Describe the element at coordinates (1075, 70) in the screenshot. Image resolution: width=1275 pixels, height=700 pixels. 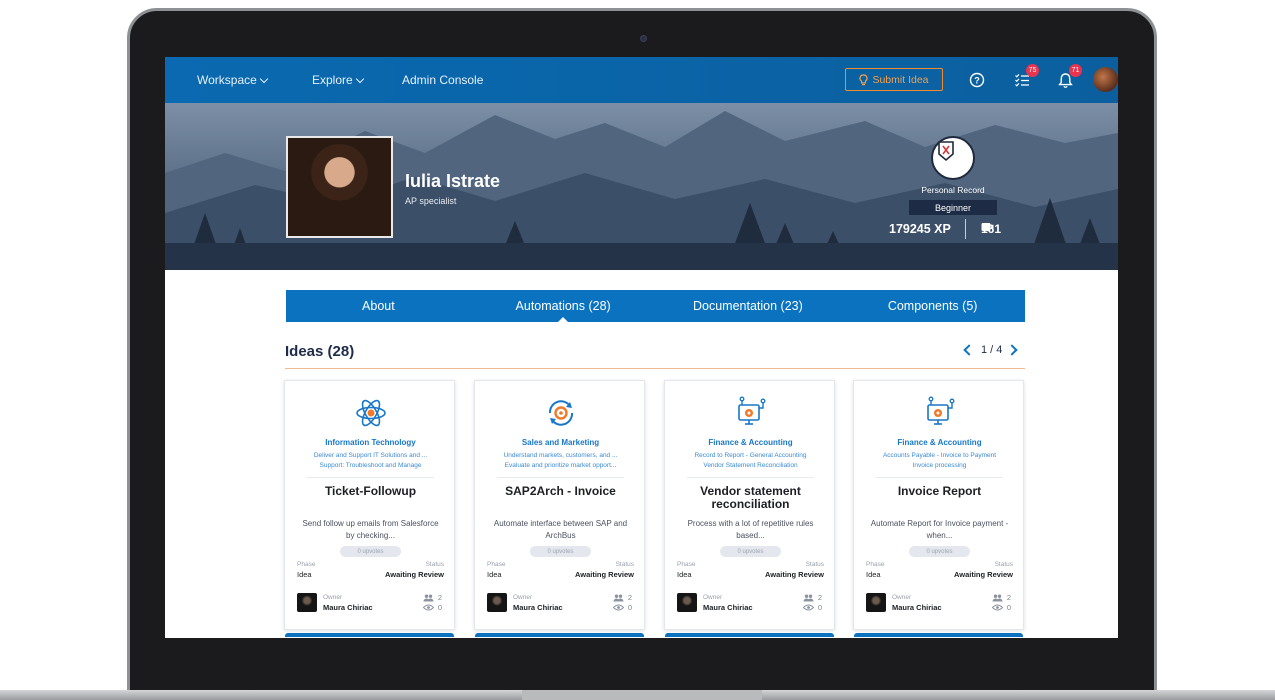
I see `notifications-badge: 71` at that location.